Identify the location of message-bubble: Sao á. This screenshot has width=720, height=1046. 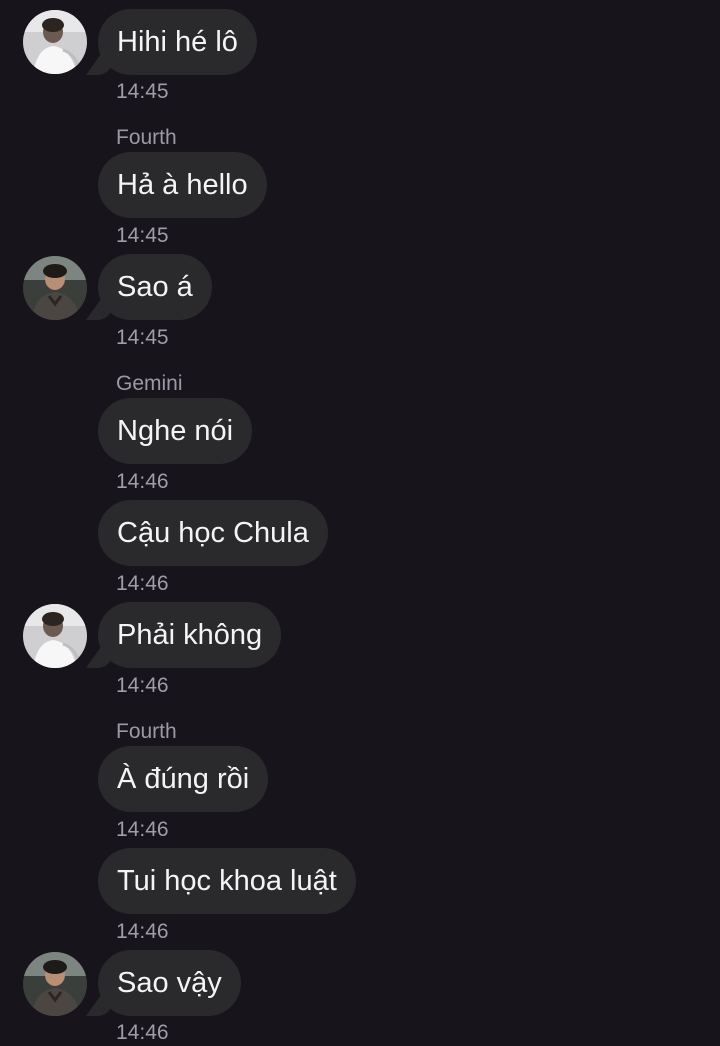
(155, 287).